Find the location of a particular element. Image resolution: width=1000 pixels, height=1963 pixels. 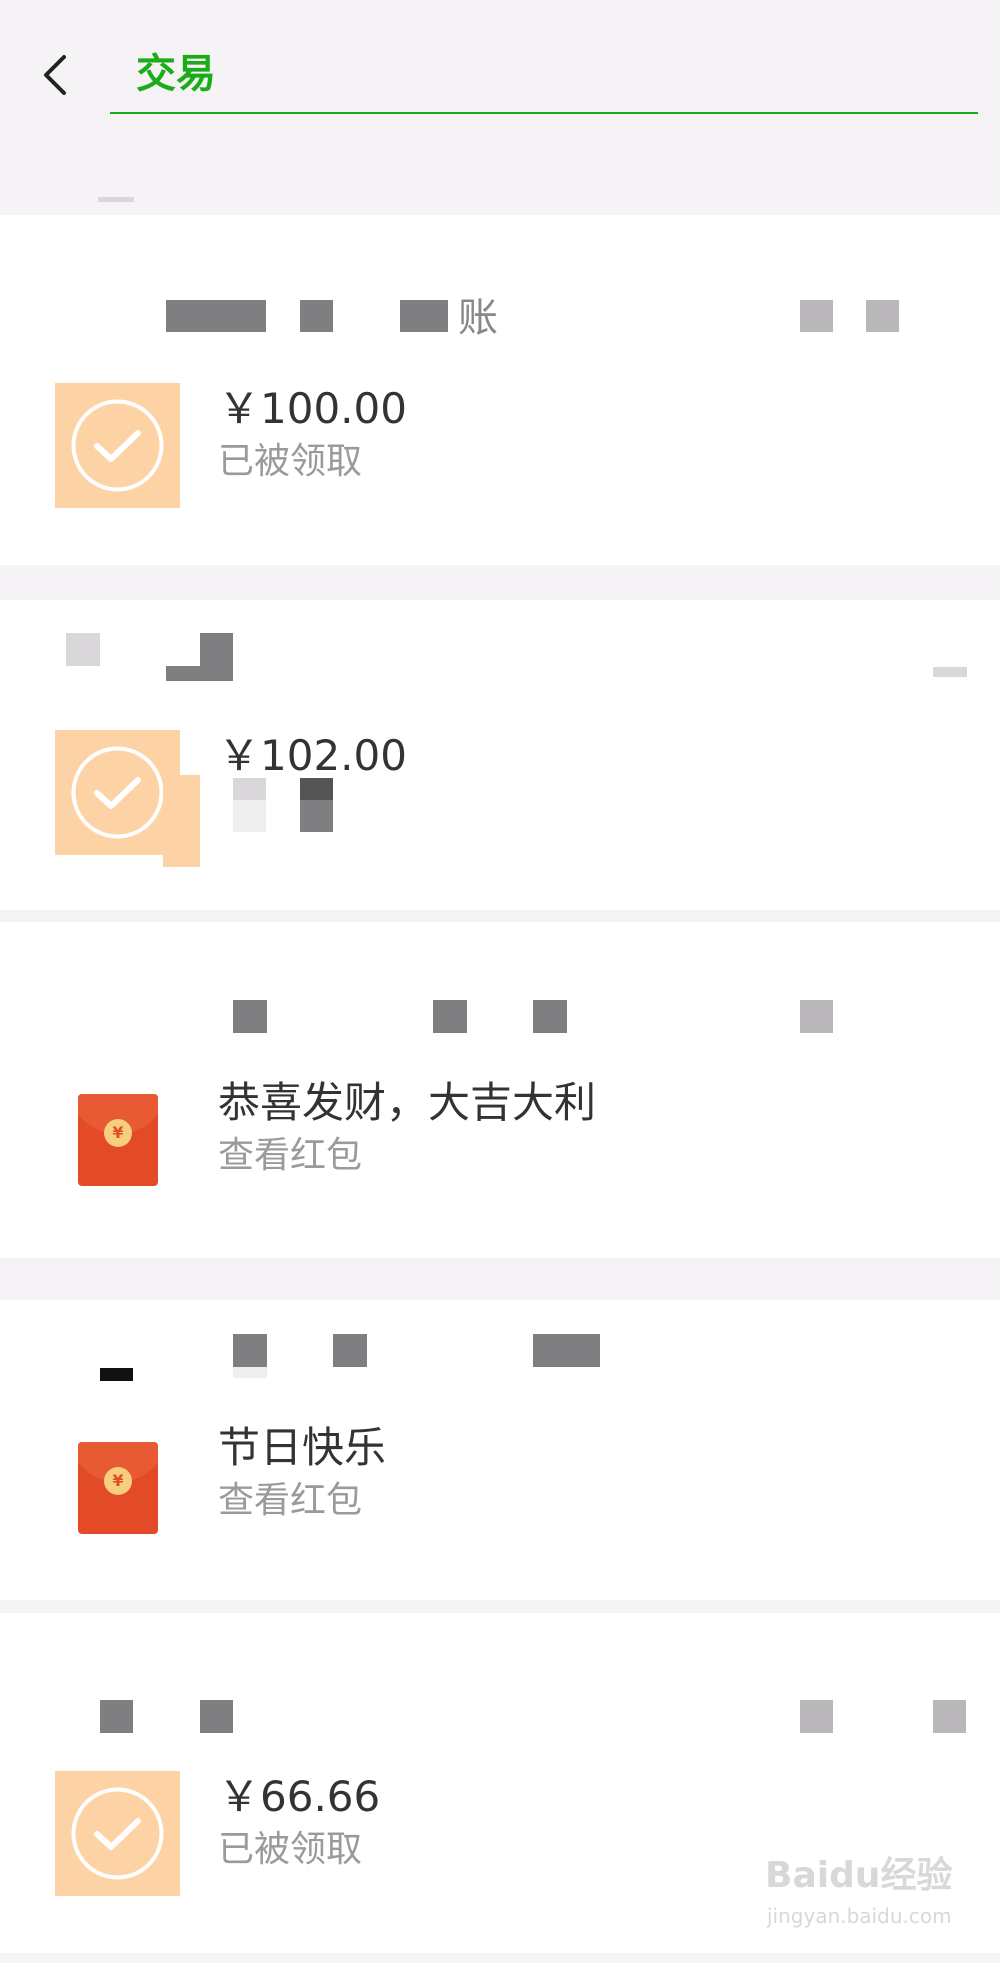

watermark-brand: Baidu经验 is located at coordinates (859, 1875).